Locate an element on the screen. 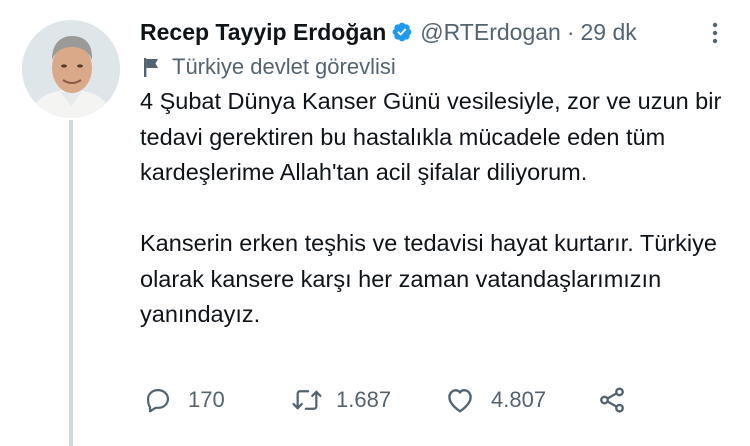 The width and height of the screenshot is (750, 446). author-name: Recep Tayyip Erdoğan is located at coordinates (263, 32).